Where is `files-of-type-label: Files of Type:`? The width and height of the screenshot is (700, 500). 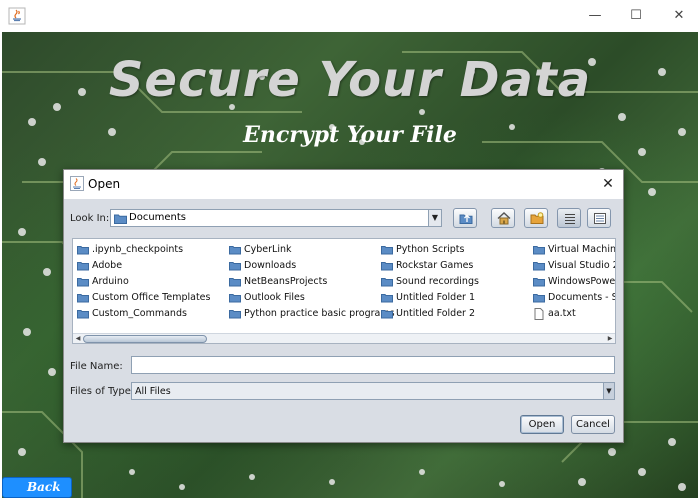 files-of-type-label: Files of Type: is located at coordinates (102, 391).